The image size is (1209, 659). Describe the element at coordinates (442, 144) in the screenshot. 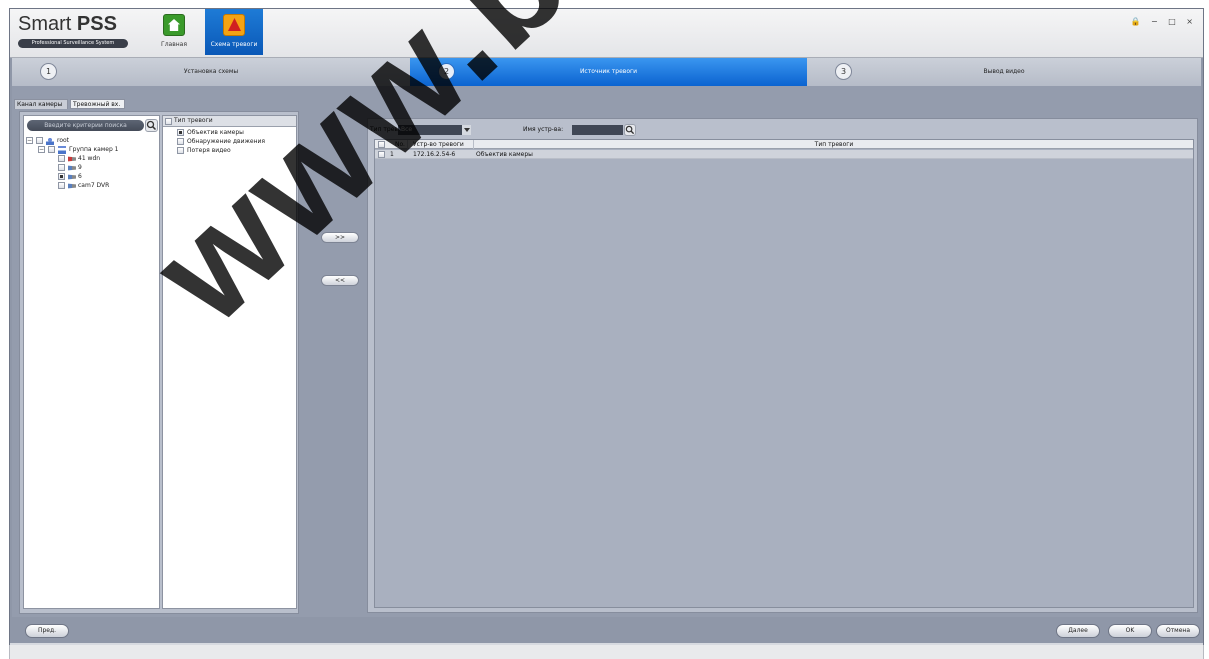

I see `column-header-device: Устр-во тревоги` at that location.